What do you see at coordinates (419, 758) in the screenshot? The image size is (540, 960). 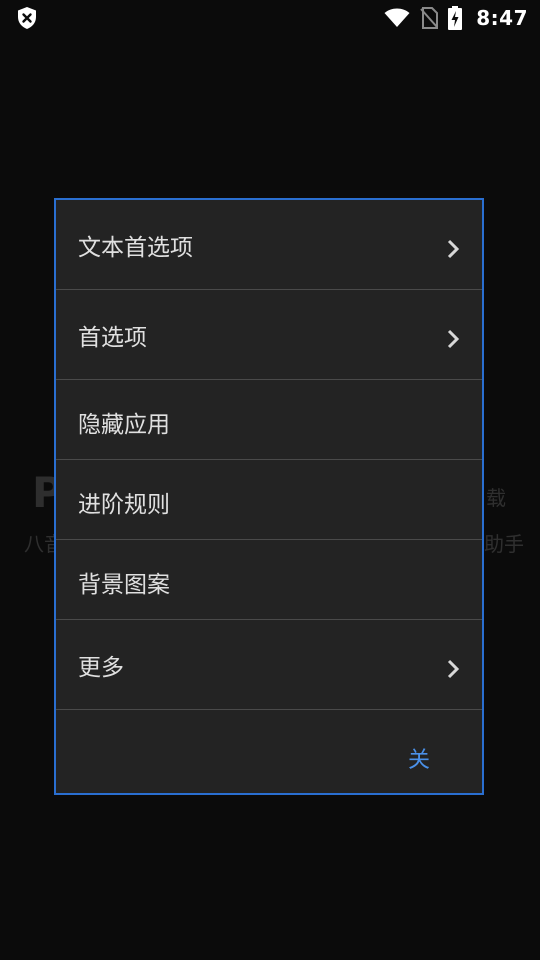 I see `close-button: 关` at bounding box center [419, 758].